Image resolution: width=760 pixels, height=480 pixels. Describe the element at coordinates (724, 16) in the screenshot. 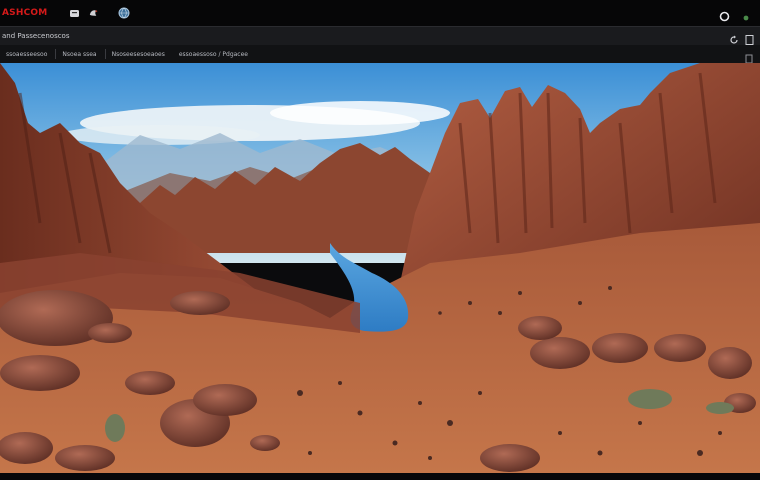

I see `shield-icon` at that location.